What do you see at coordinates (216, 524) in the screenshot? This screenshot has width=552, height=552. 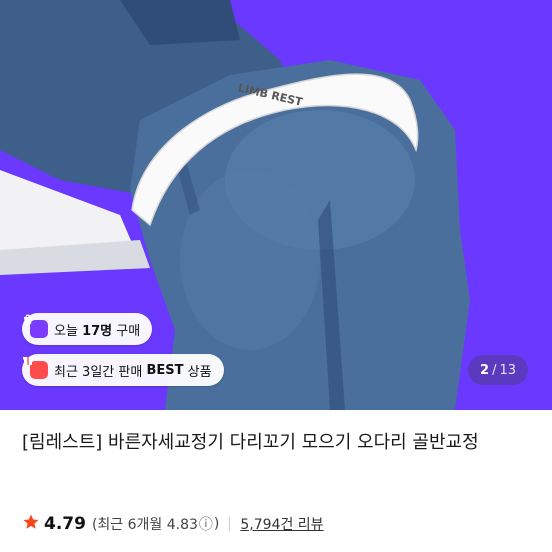 I see `recent-rating-close: )` at bounding box center [216, 524].